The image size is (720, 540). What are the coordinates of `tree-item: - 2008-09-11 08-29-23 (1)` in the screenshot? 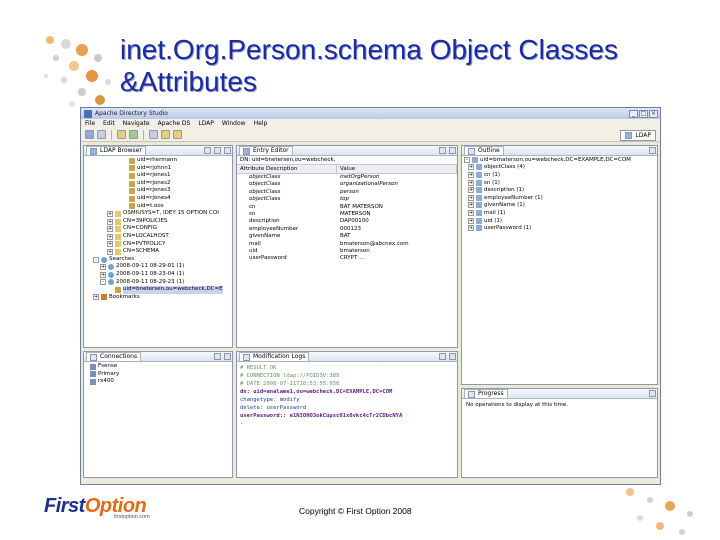 It's located at (158, 283).